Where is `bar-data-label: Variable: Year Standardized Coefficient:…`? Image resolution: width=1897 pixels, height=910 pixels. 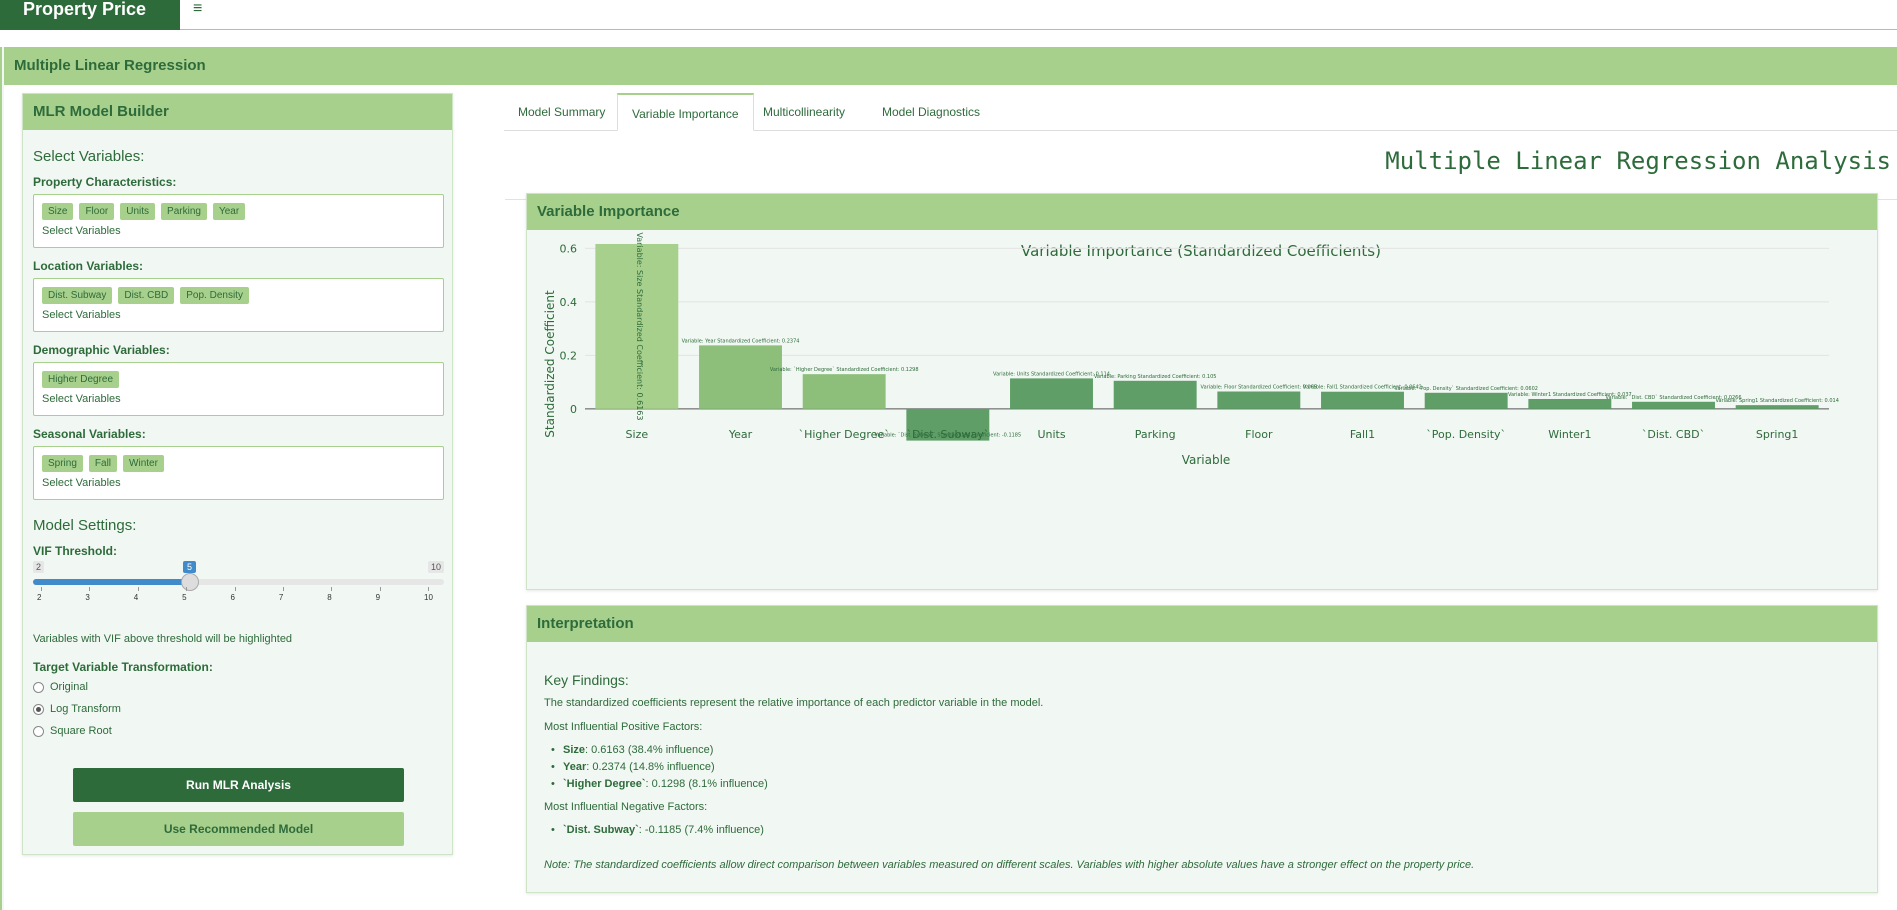 bar-data-label: Variable: Year Standardized Coefficient:… is located at coordinates (741, 341).